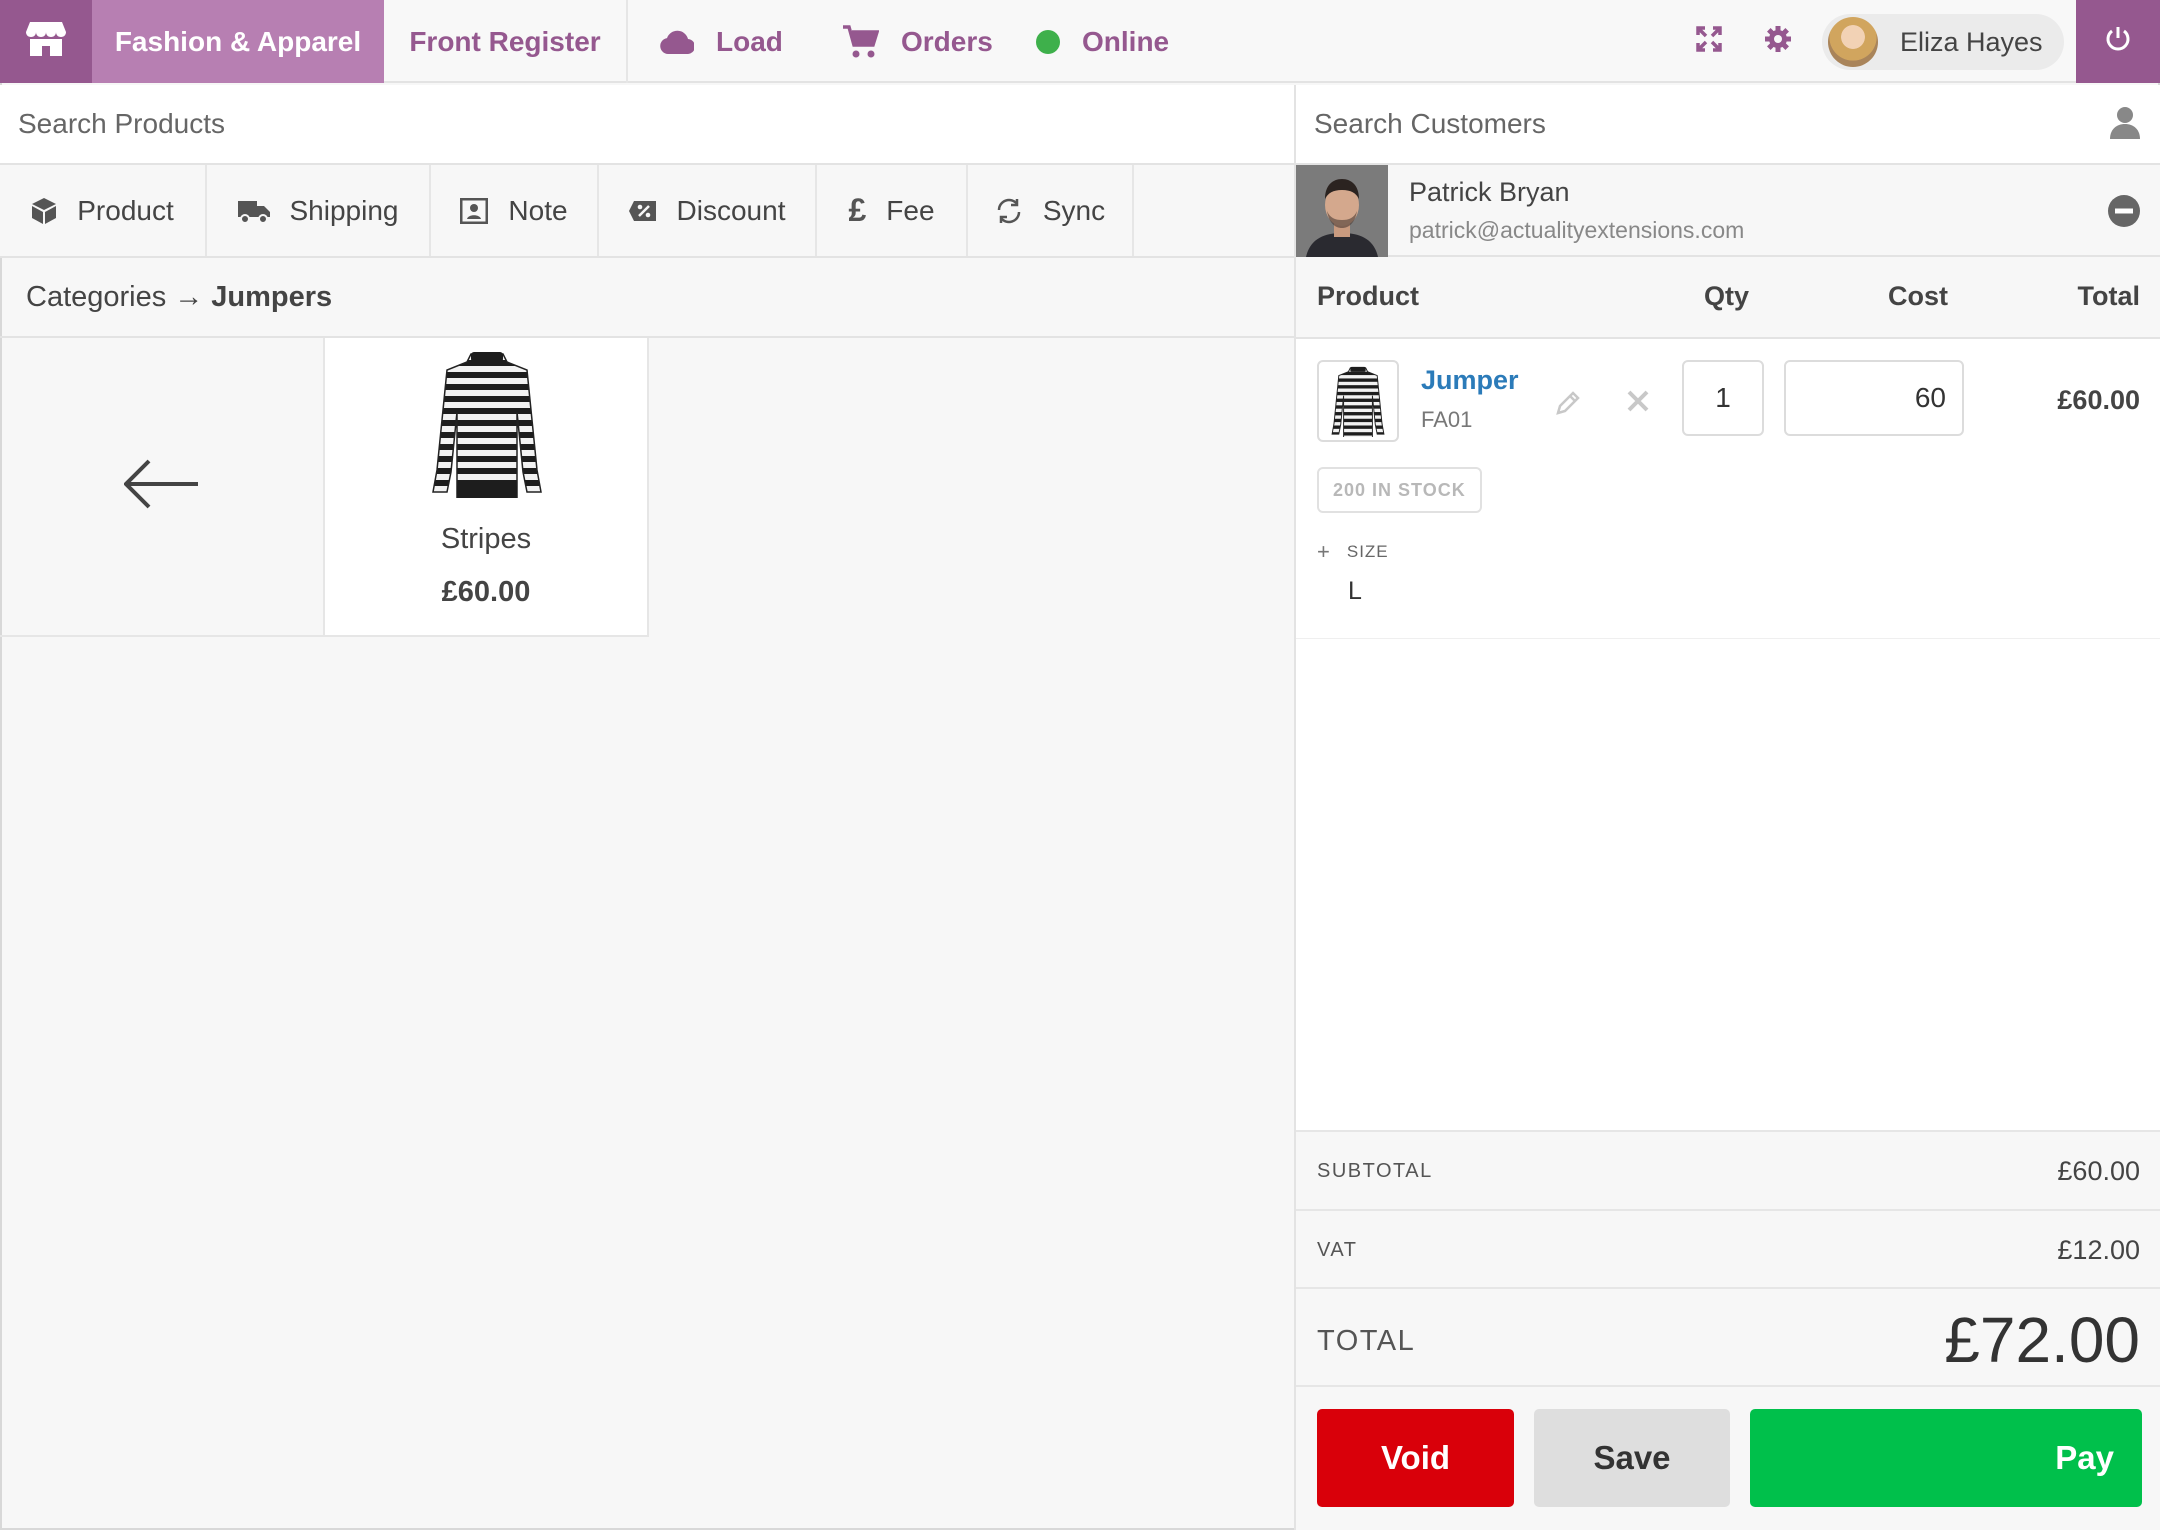 The height and width of the screenshot is (1530, 2160). I want to click on expand-icon, so click(1709, 41).